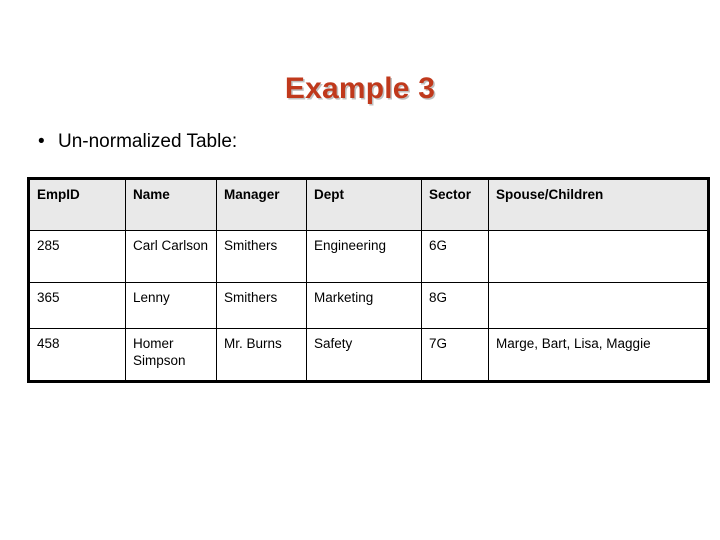 This screenshot has height=540, width=720. Describe the element at coordinates (364, 355) in the screenshot. I see `cell-dept: Safety` at that location.